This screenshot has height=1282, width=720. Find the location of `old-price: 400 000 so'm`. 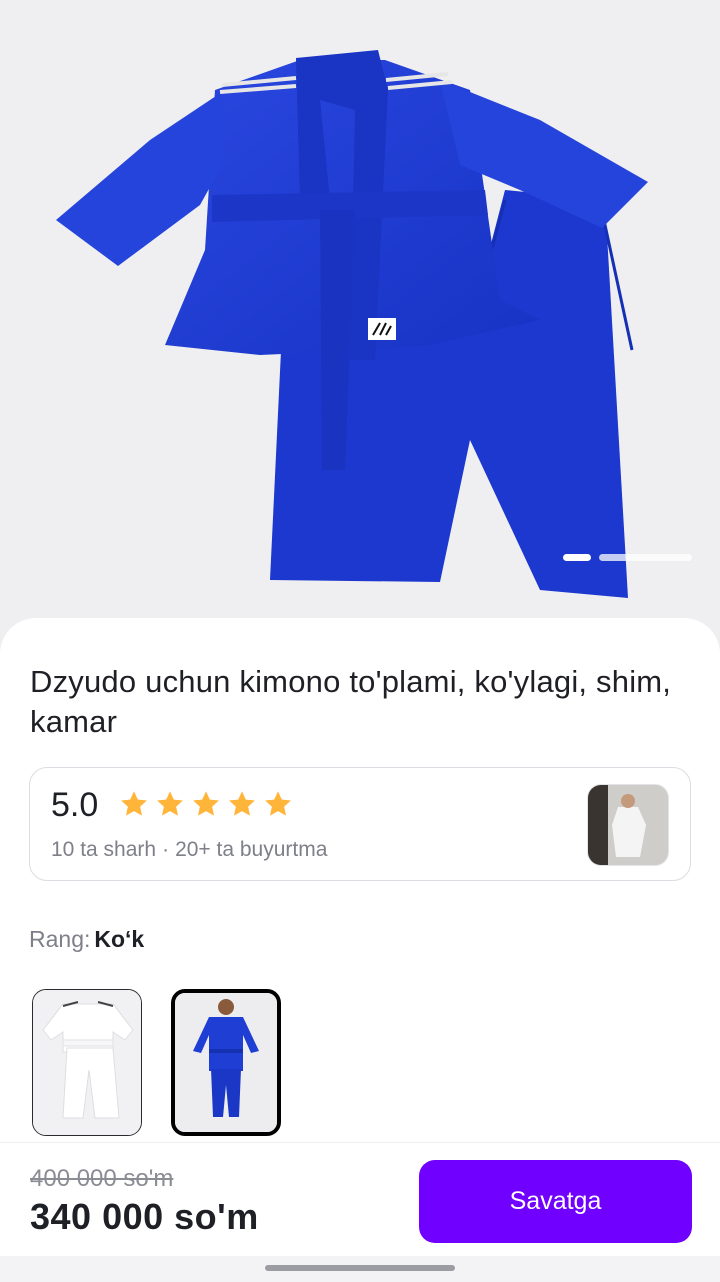

old-price: 400 000 so'm is located at coordinates (102, 1178).